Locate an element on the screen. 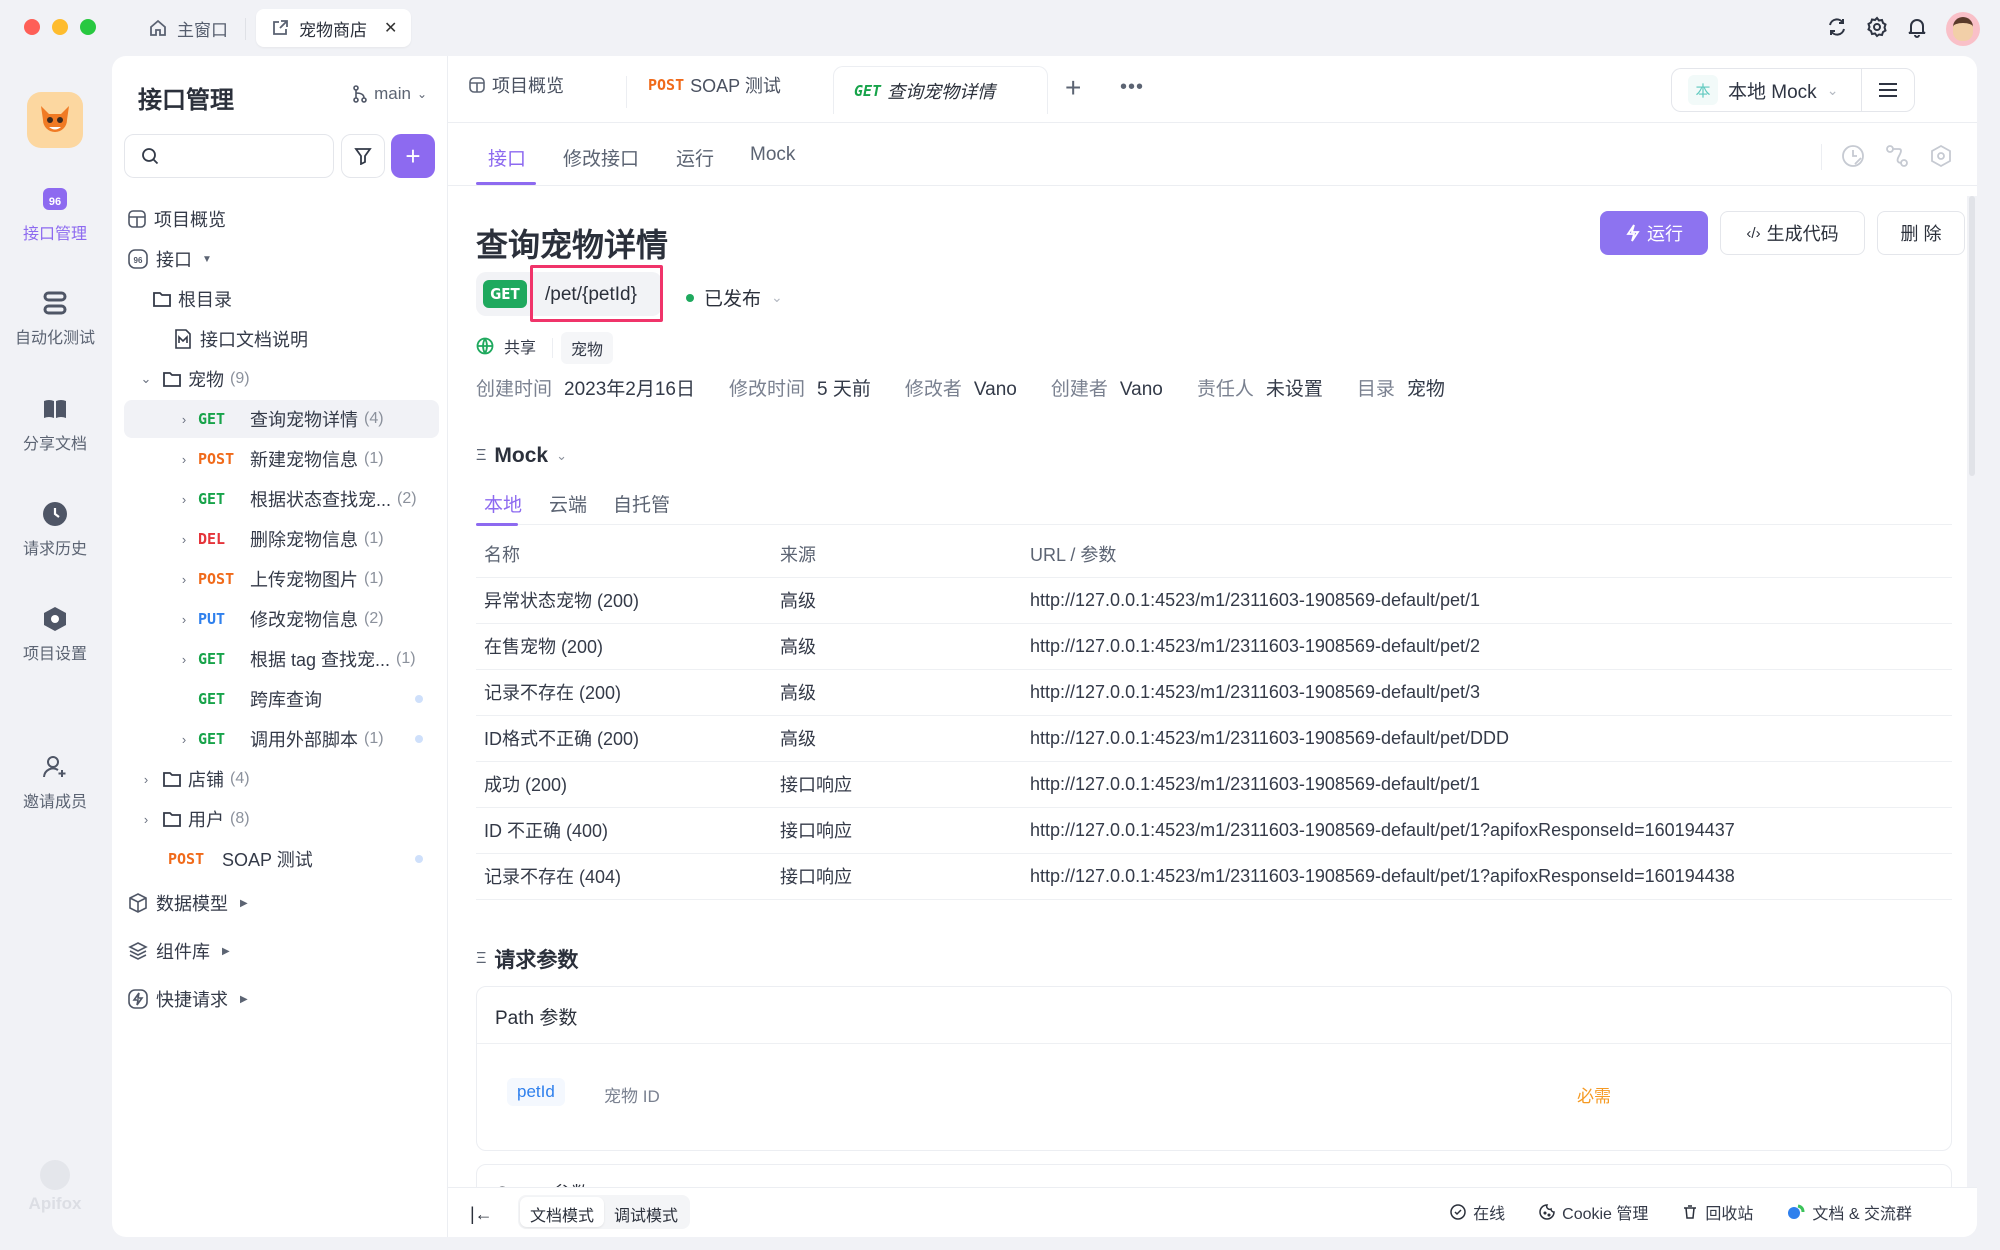 The image size is (2000, 1250). subtab-run: 运行 is located at coordinates (695, 157).